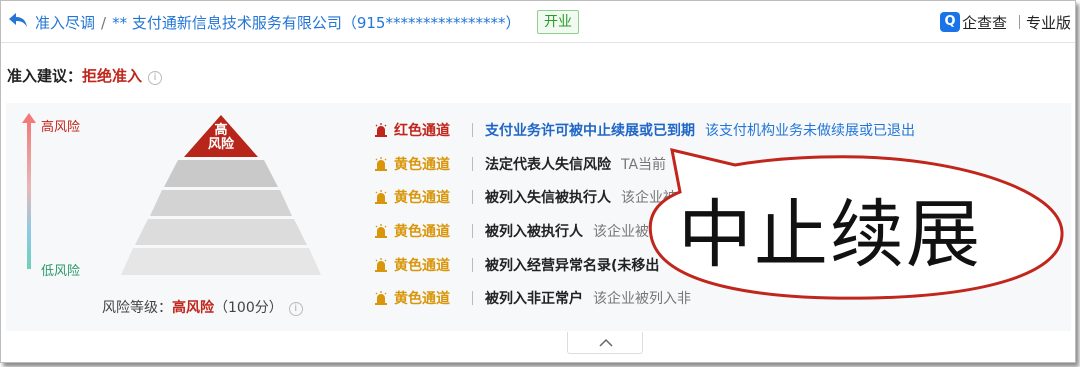 This screenshot has height=367, width=1080. I want to click on risk-axis, so click(29, 195).